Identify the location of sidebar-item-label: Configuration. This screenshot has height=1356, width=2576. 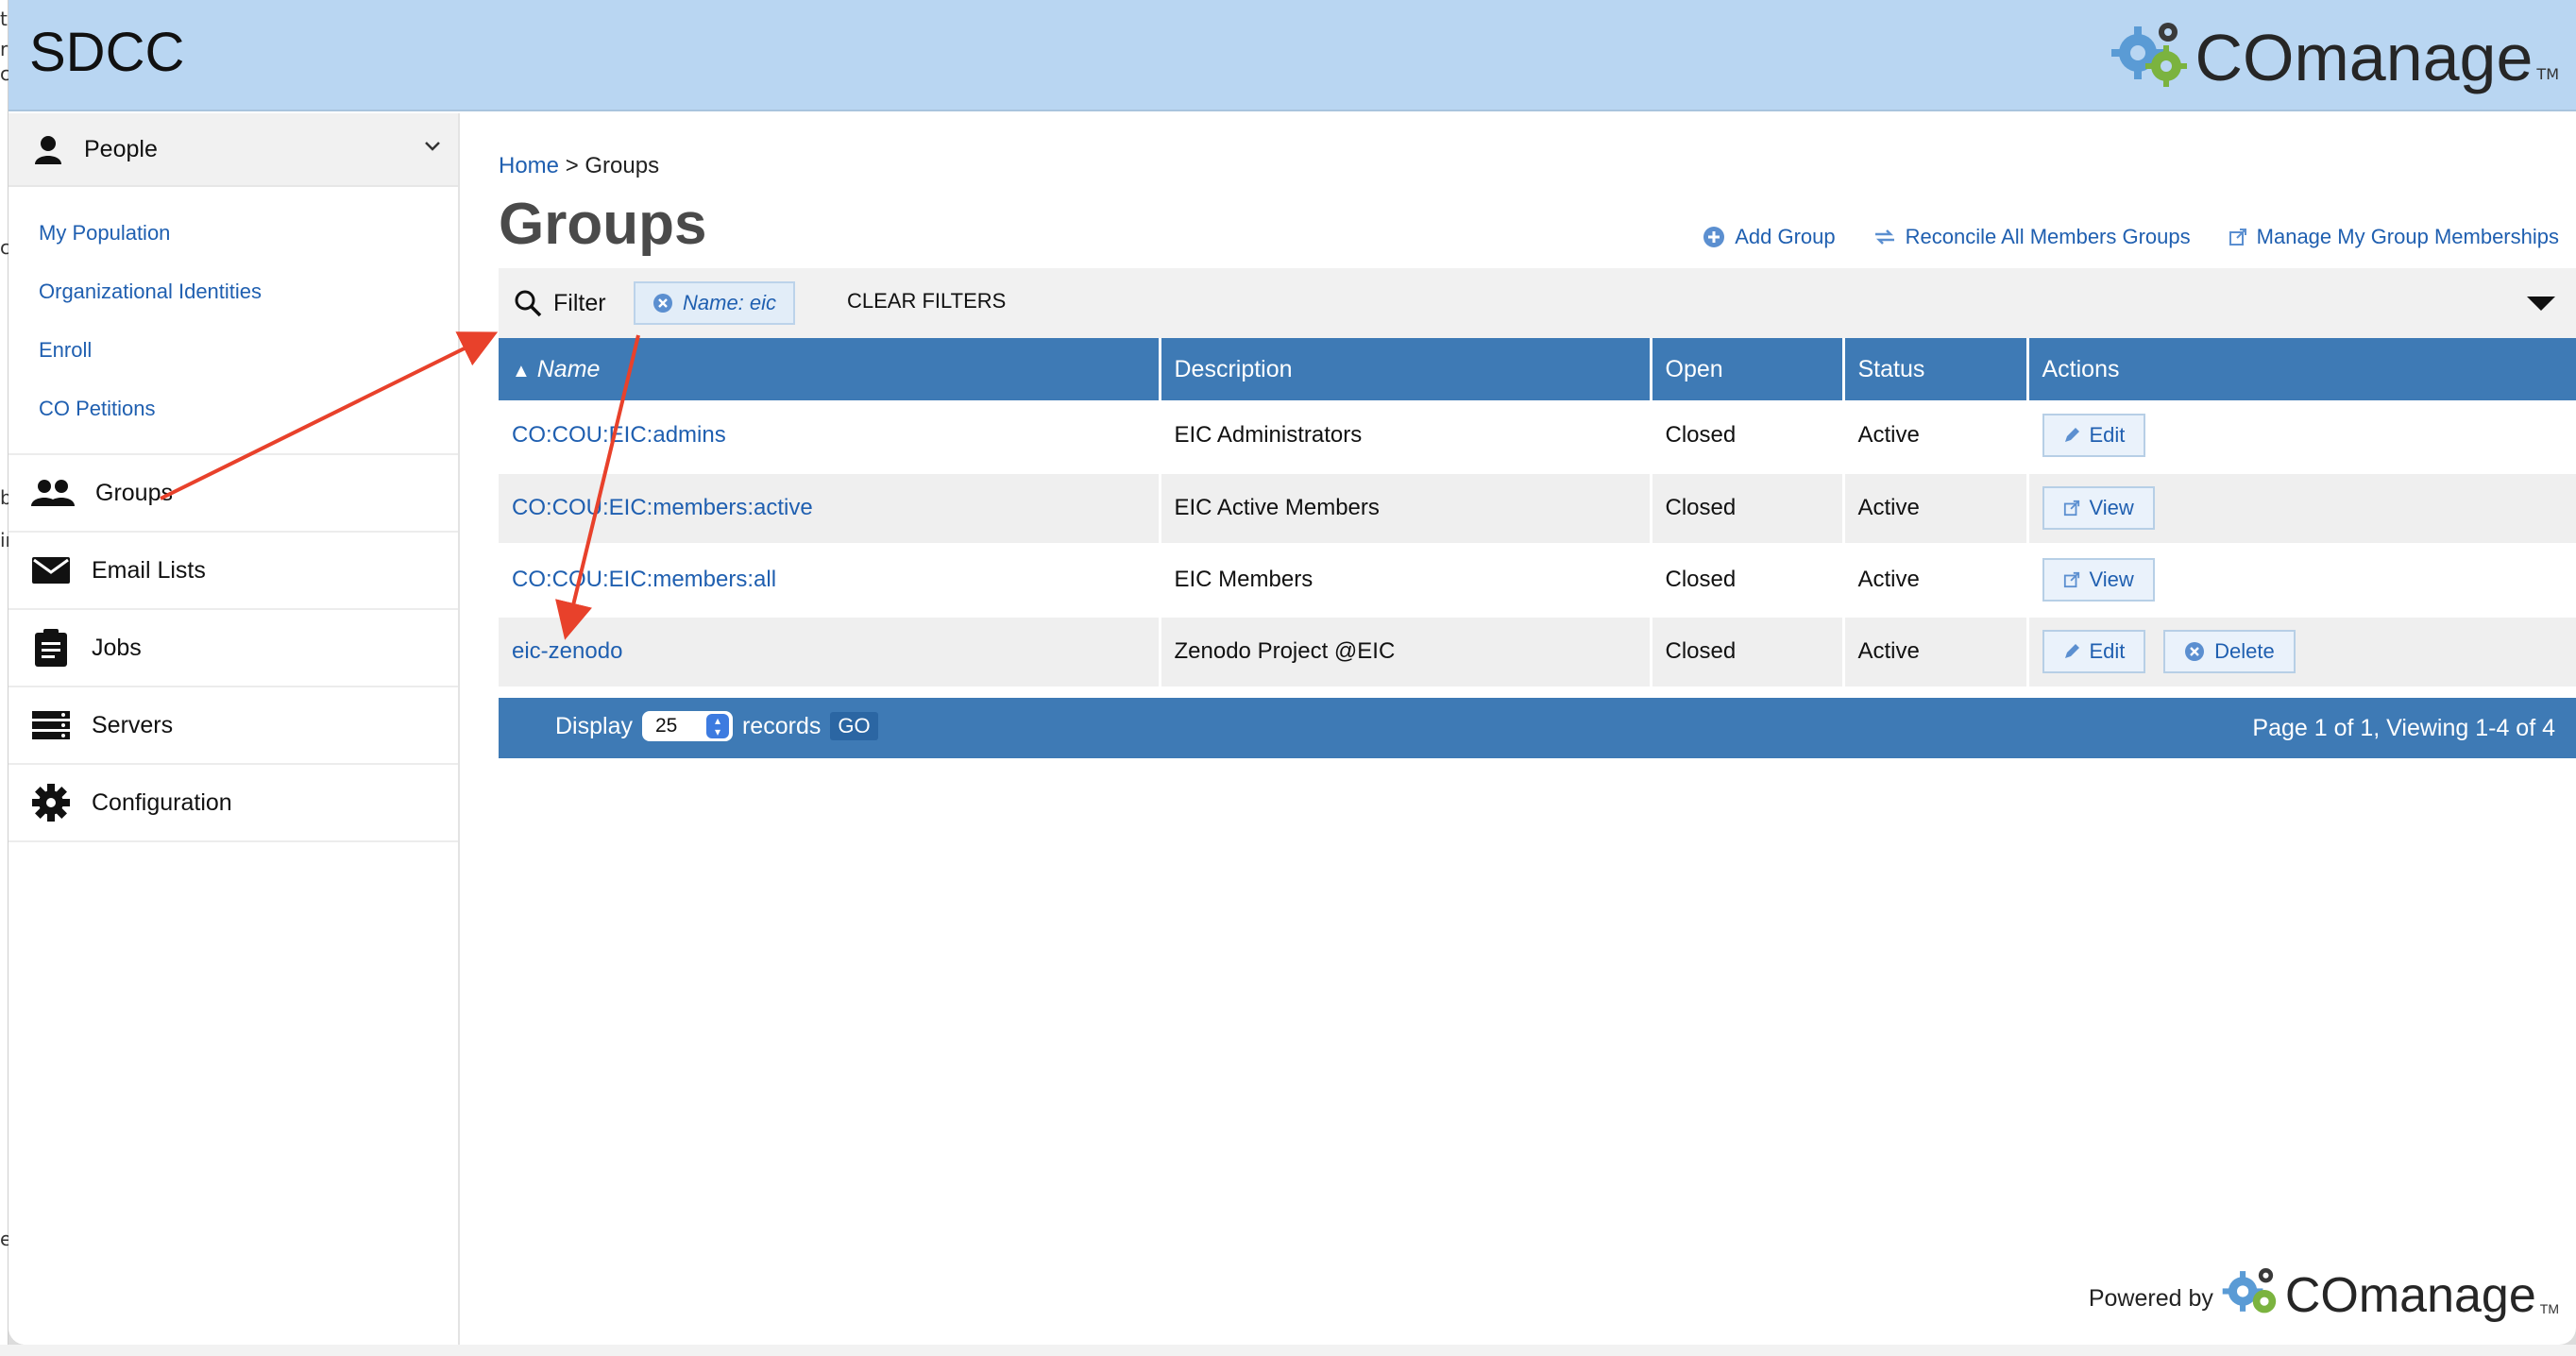
(162, 802).